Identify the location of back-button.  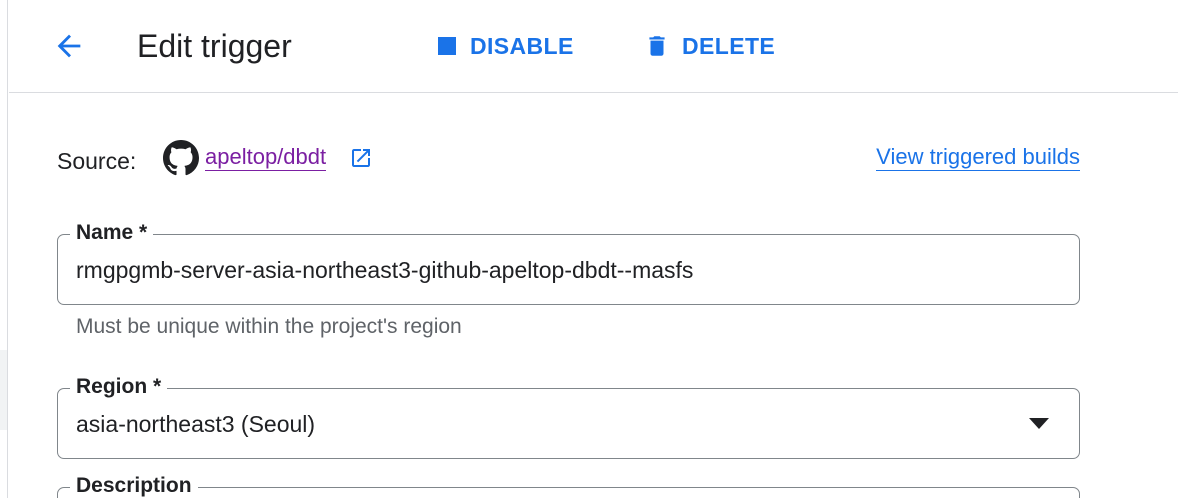
(69, 46).